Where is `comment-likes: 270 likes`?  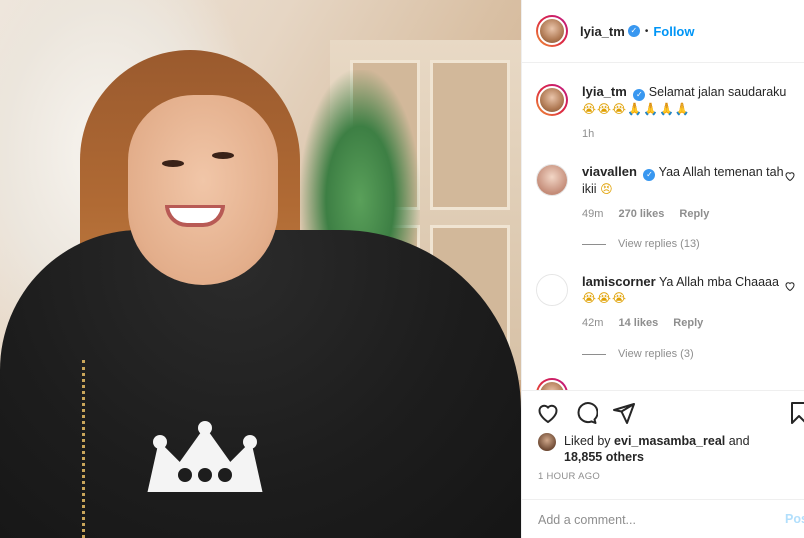 comment-likes: 270 likes is located at coordinates (641, 214).